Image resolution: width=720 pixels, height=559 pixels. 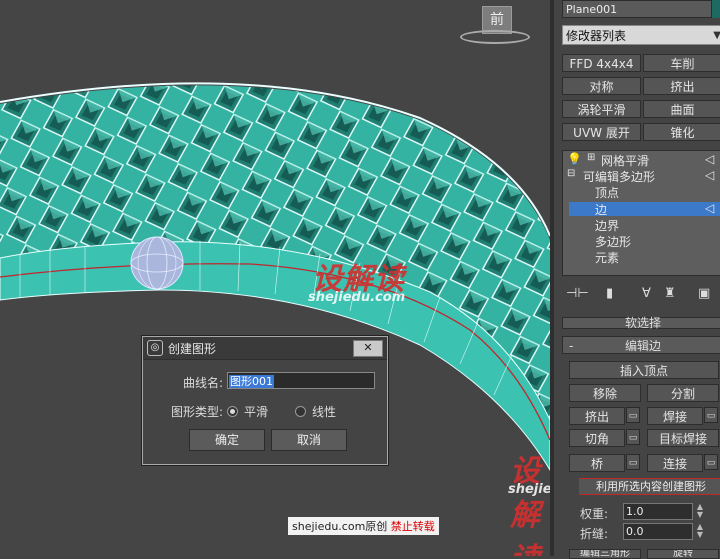 What do you see at coordinates (711, 462) in the screenshot?
I see `connect-settings-icon: ▭` at bounding box center [711, 462].